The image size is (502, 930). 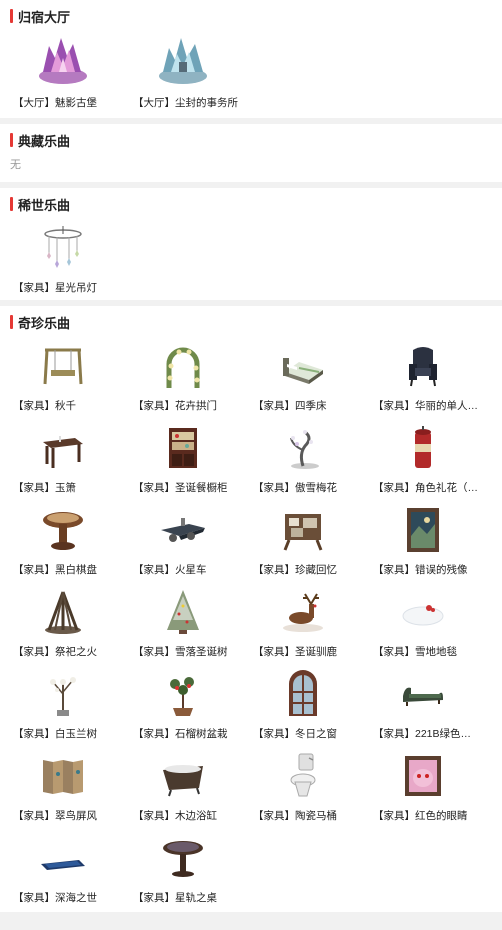 I want to click on list-item: 【家具】陶瓷马桶, so click(x=303, y=789).